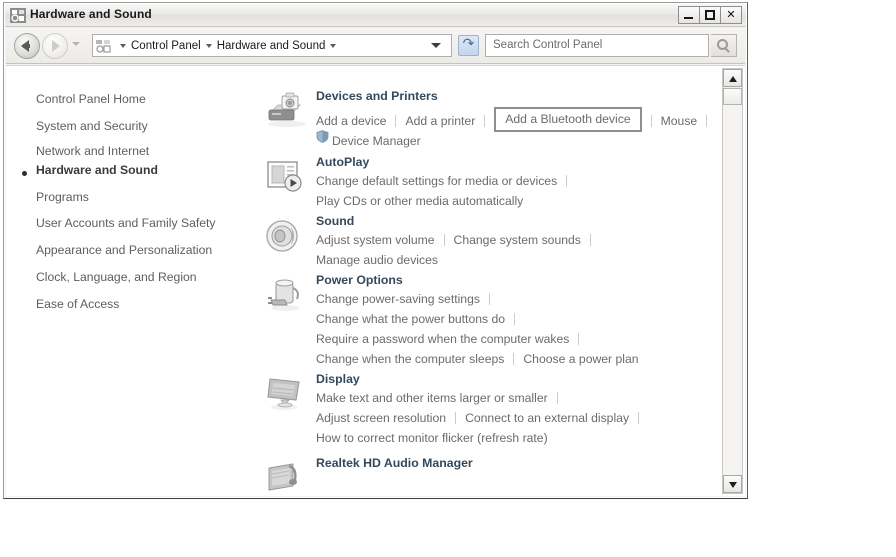 Image resolution: width=896 pixels, height=557 pixels. I want to click on category-title: Sound, so click(335, 221).